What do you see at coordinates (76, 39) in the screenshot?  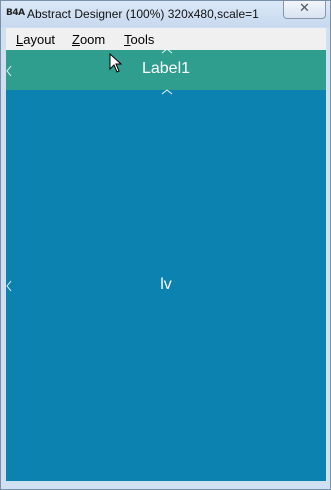 I see `menu-zoom-accelerator: Z` at bounding box center [76, 39].